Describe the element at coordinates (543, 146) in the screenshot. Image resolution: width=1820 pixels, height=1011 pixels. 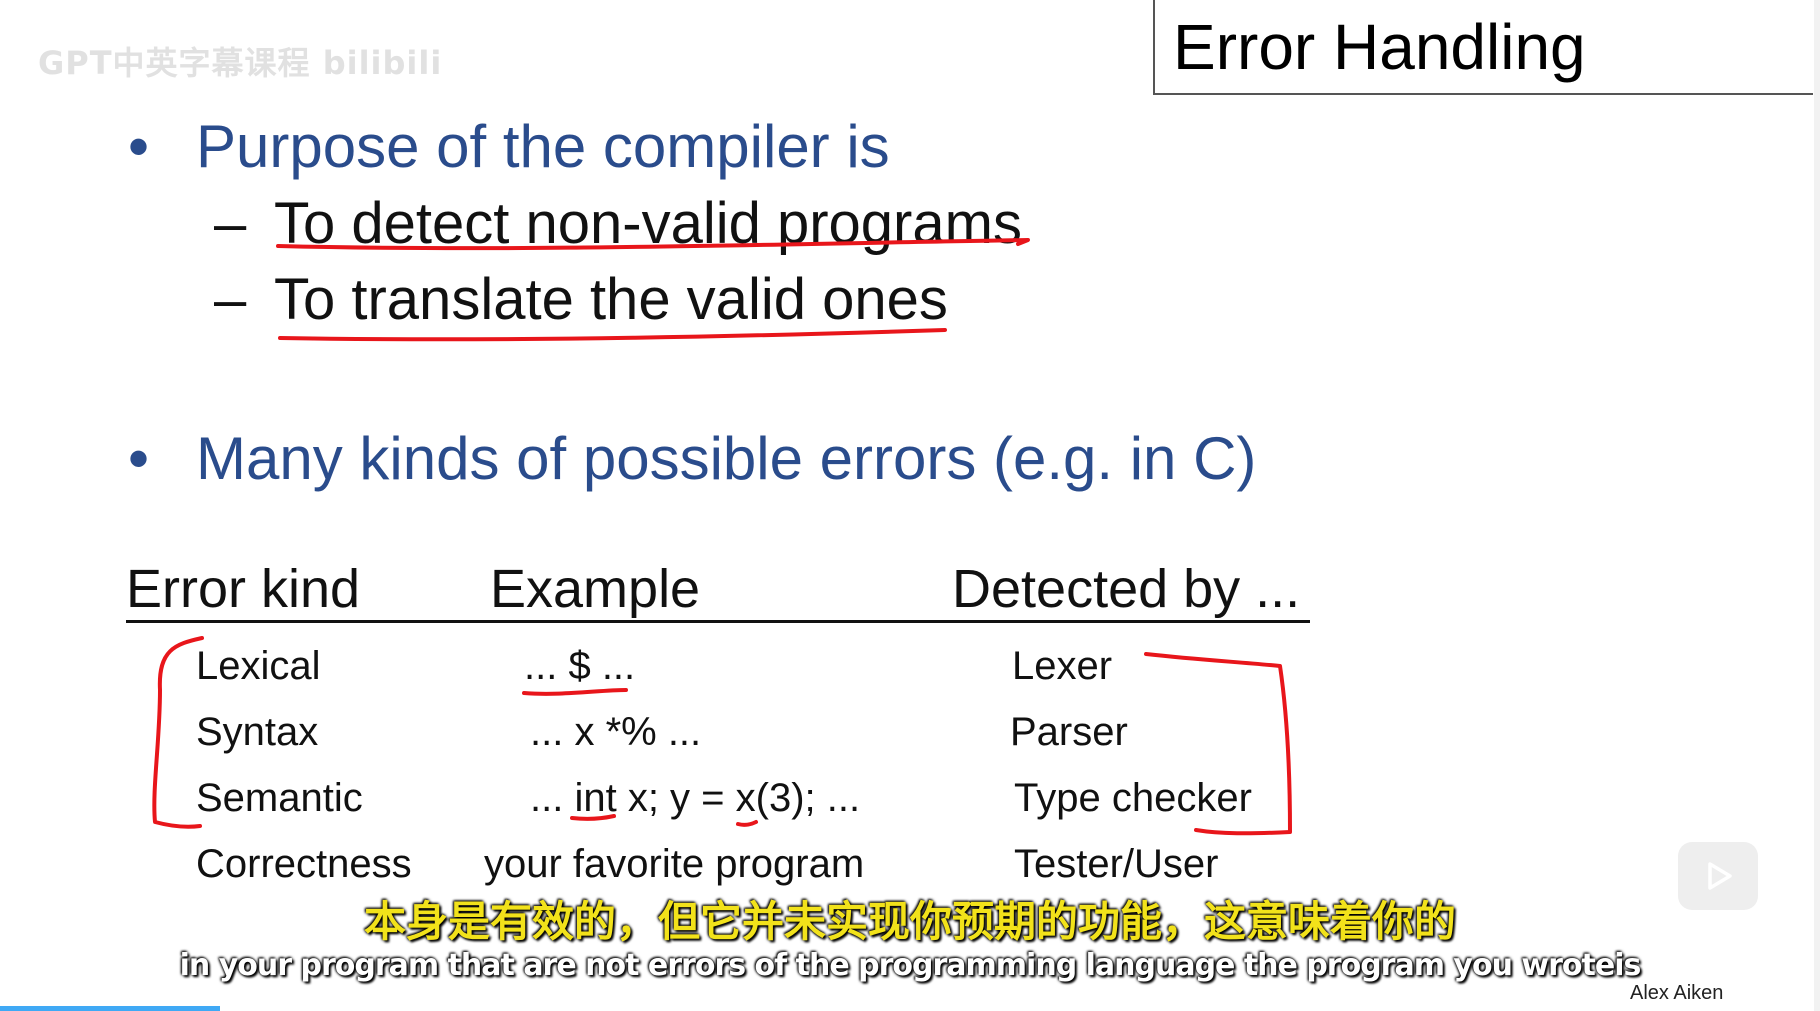
I see `bullet-purpose: Purpose of the compiler is` at that location.